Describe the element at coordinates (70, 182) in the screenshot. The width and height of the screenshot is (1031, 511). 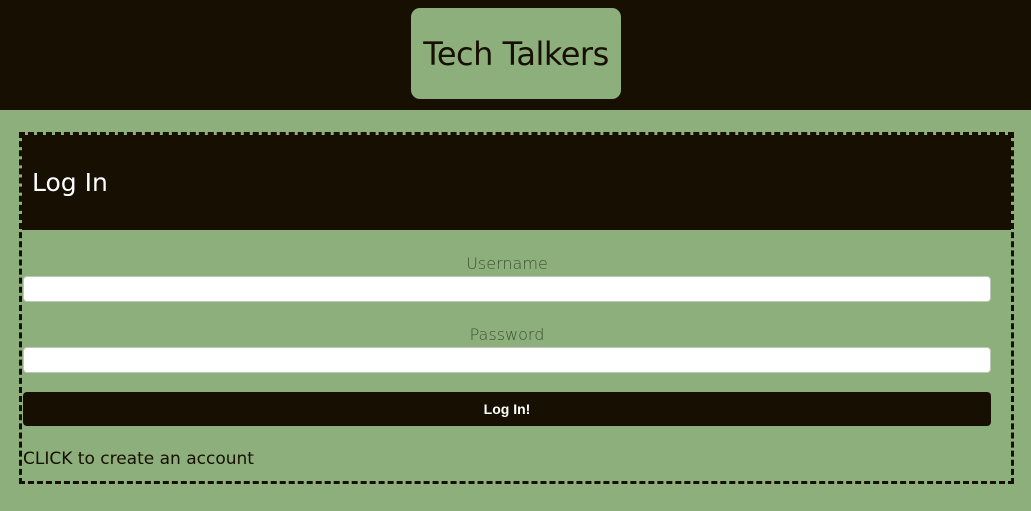
I see `login-heading: Log In` at that location.